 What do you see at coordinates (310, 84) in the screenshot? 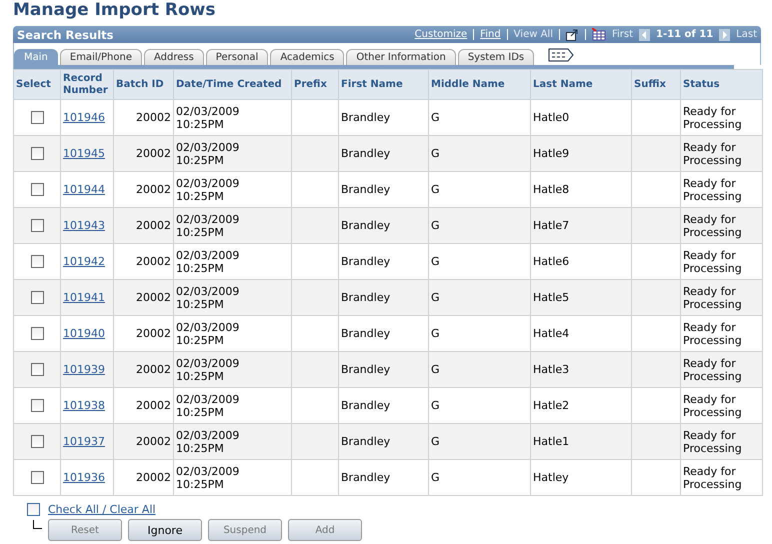
I see `column-header: Prefix` at bounding box center [310, 84].